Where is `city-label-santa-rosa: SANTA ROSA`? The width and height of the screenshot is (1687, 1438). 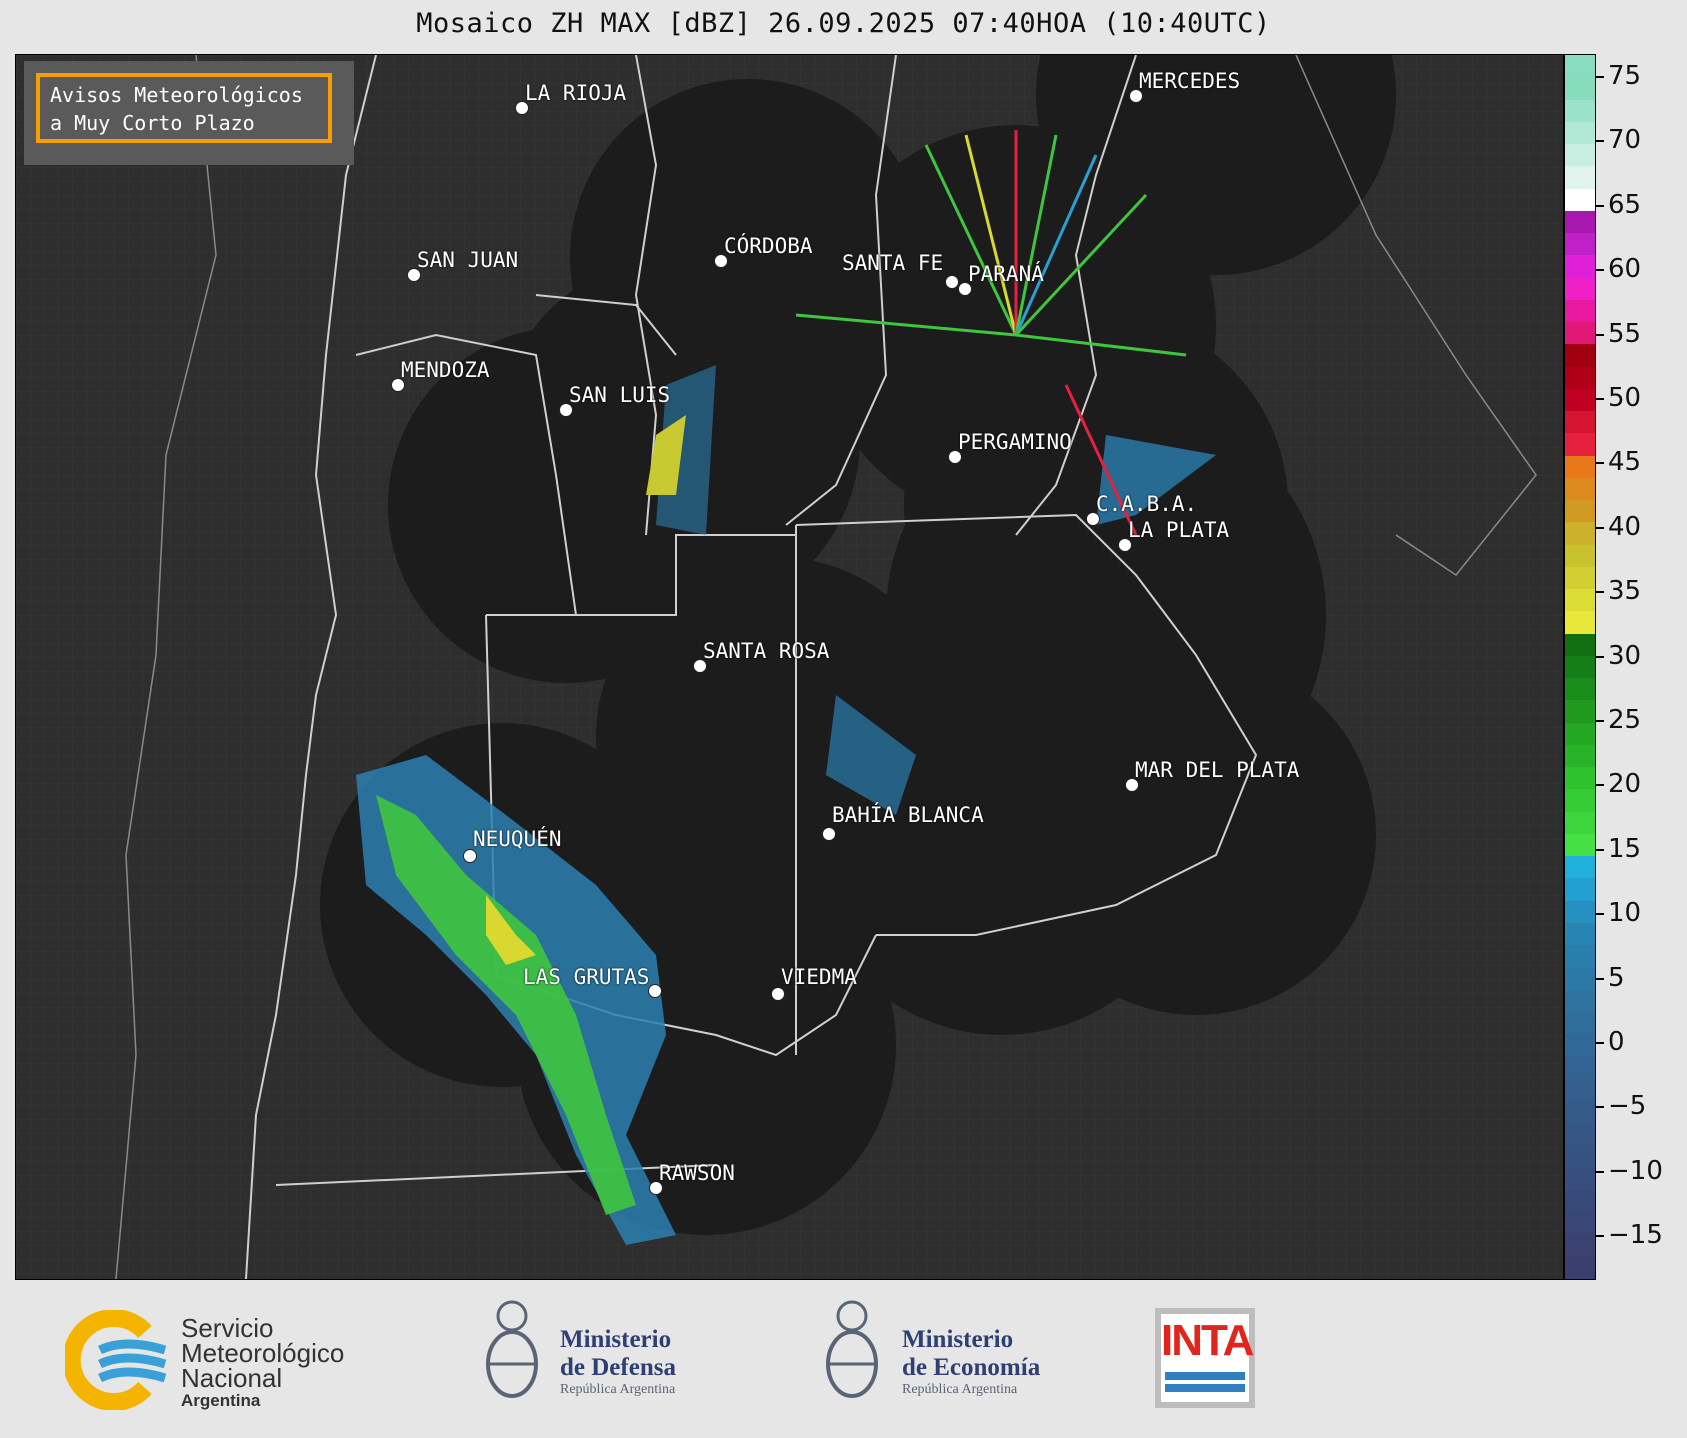 city-label-santa-rosa: SANTA ROSA is located at coordinates (766, 651).